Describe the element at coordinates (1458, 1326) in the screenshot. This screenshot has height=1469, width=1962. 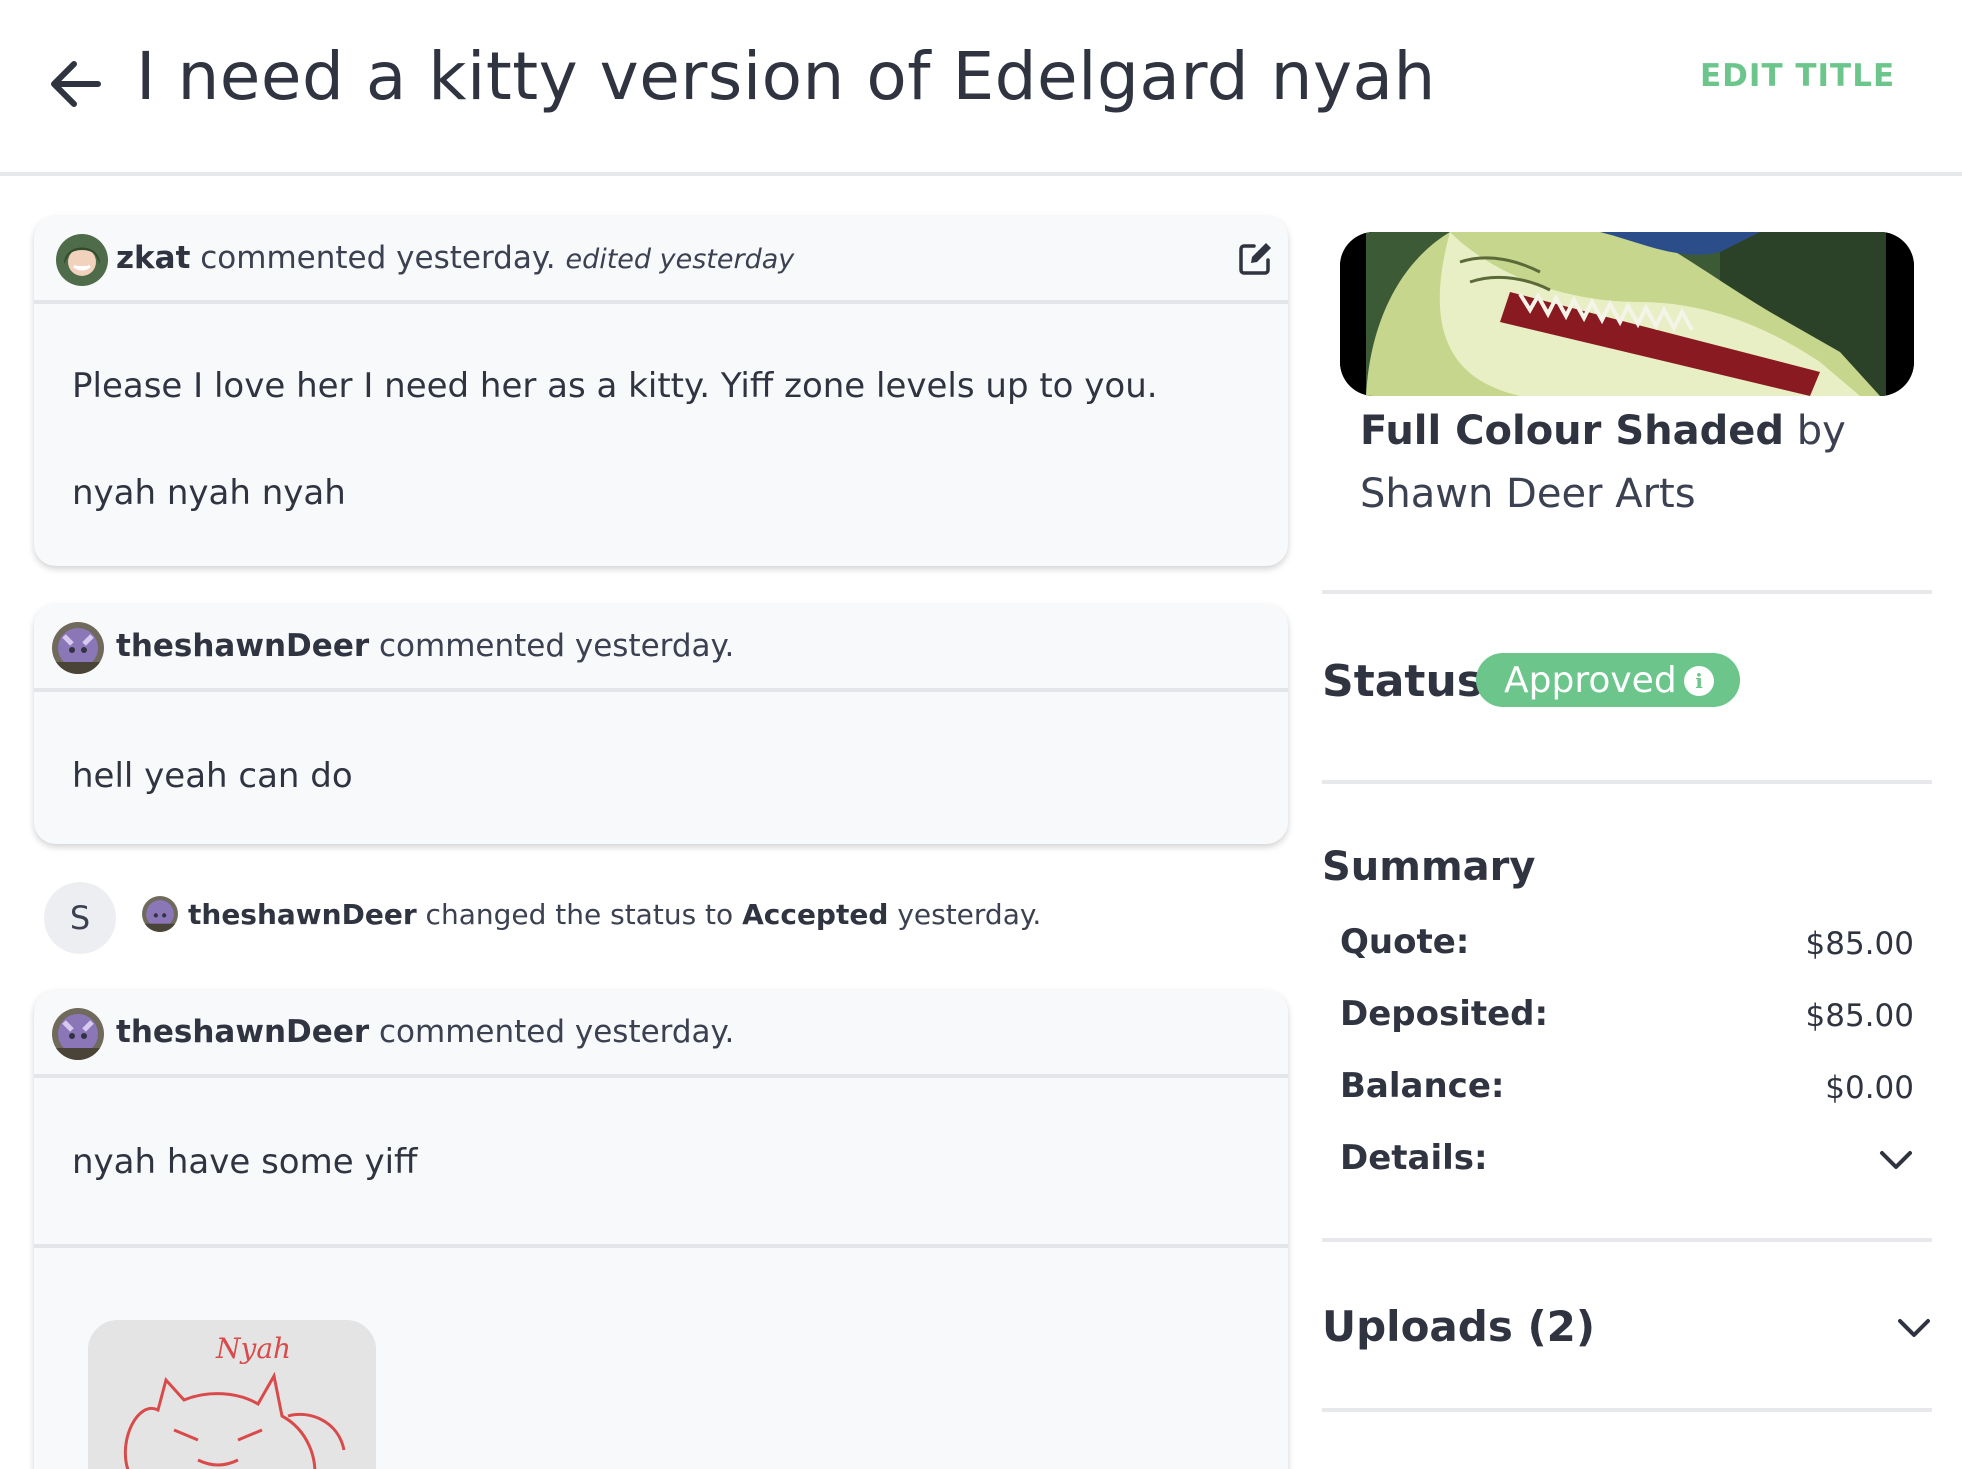
I see `uploads-title: Uploads (2)` at that location.